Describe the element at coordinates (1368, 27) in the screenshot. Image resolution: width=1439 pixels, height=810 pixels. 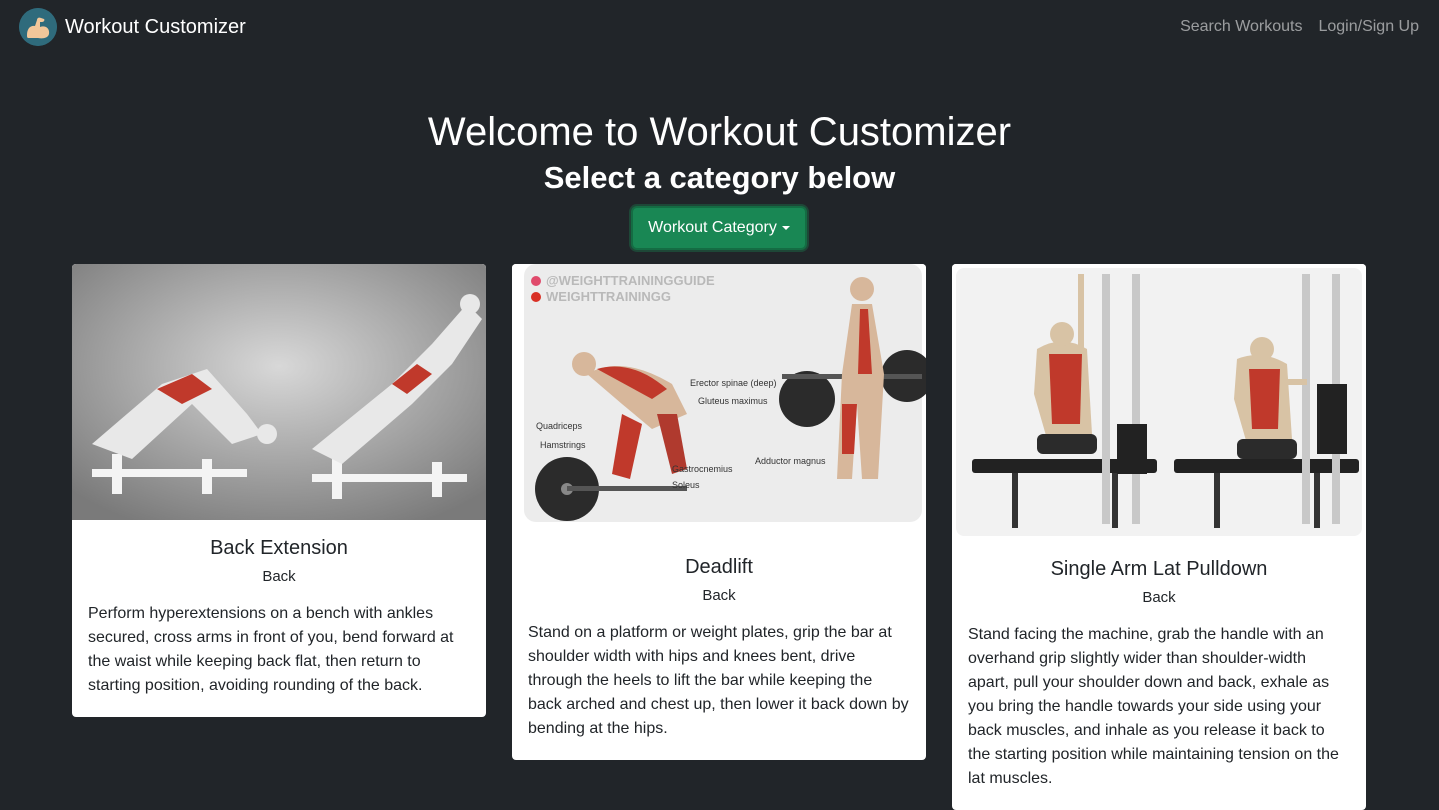
I see `nav-login-signup: Login/Sign Up` at that location.